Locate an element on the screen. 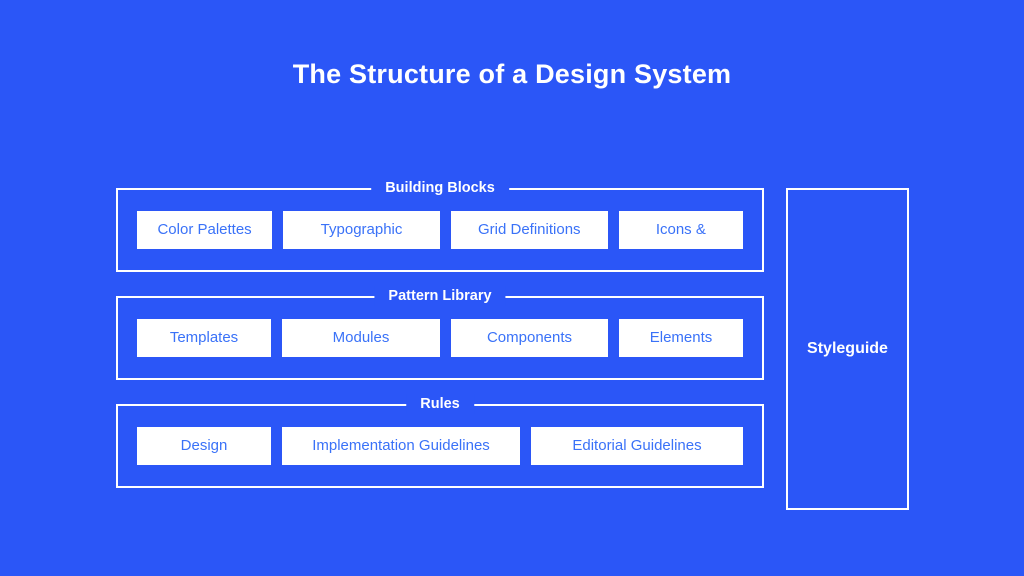 The width and height of the screenshot is (1024, 576). chip-design: Design is located at coordinates (204, 446).